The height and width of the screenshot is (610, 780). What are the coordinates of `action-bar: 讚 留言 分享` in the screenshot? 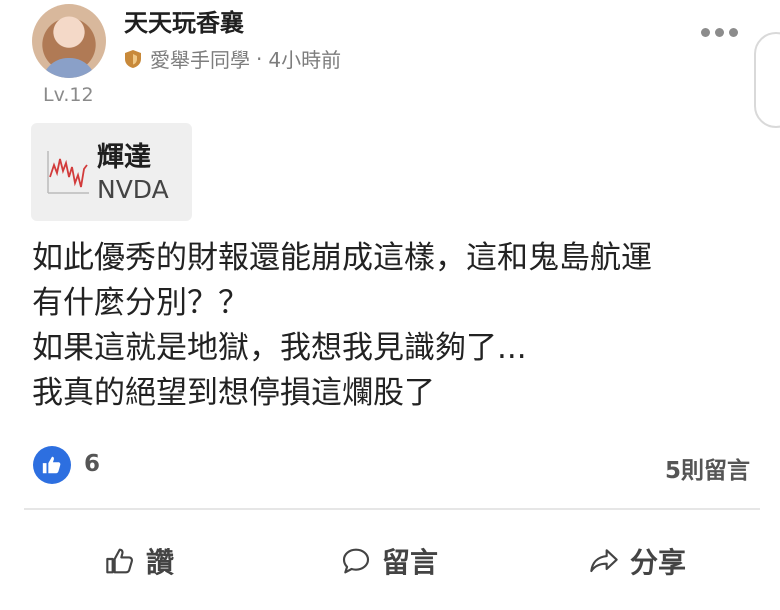 It's located at (390, 561).